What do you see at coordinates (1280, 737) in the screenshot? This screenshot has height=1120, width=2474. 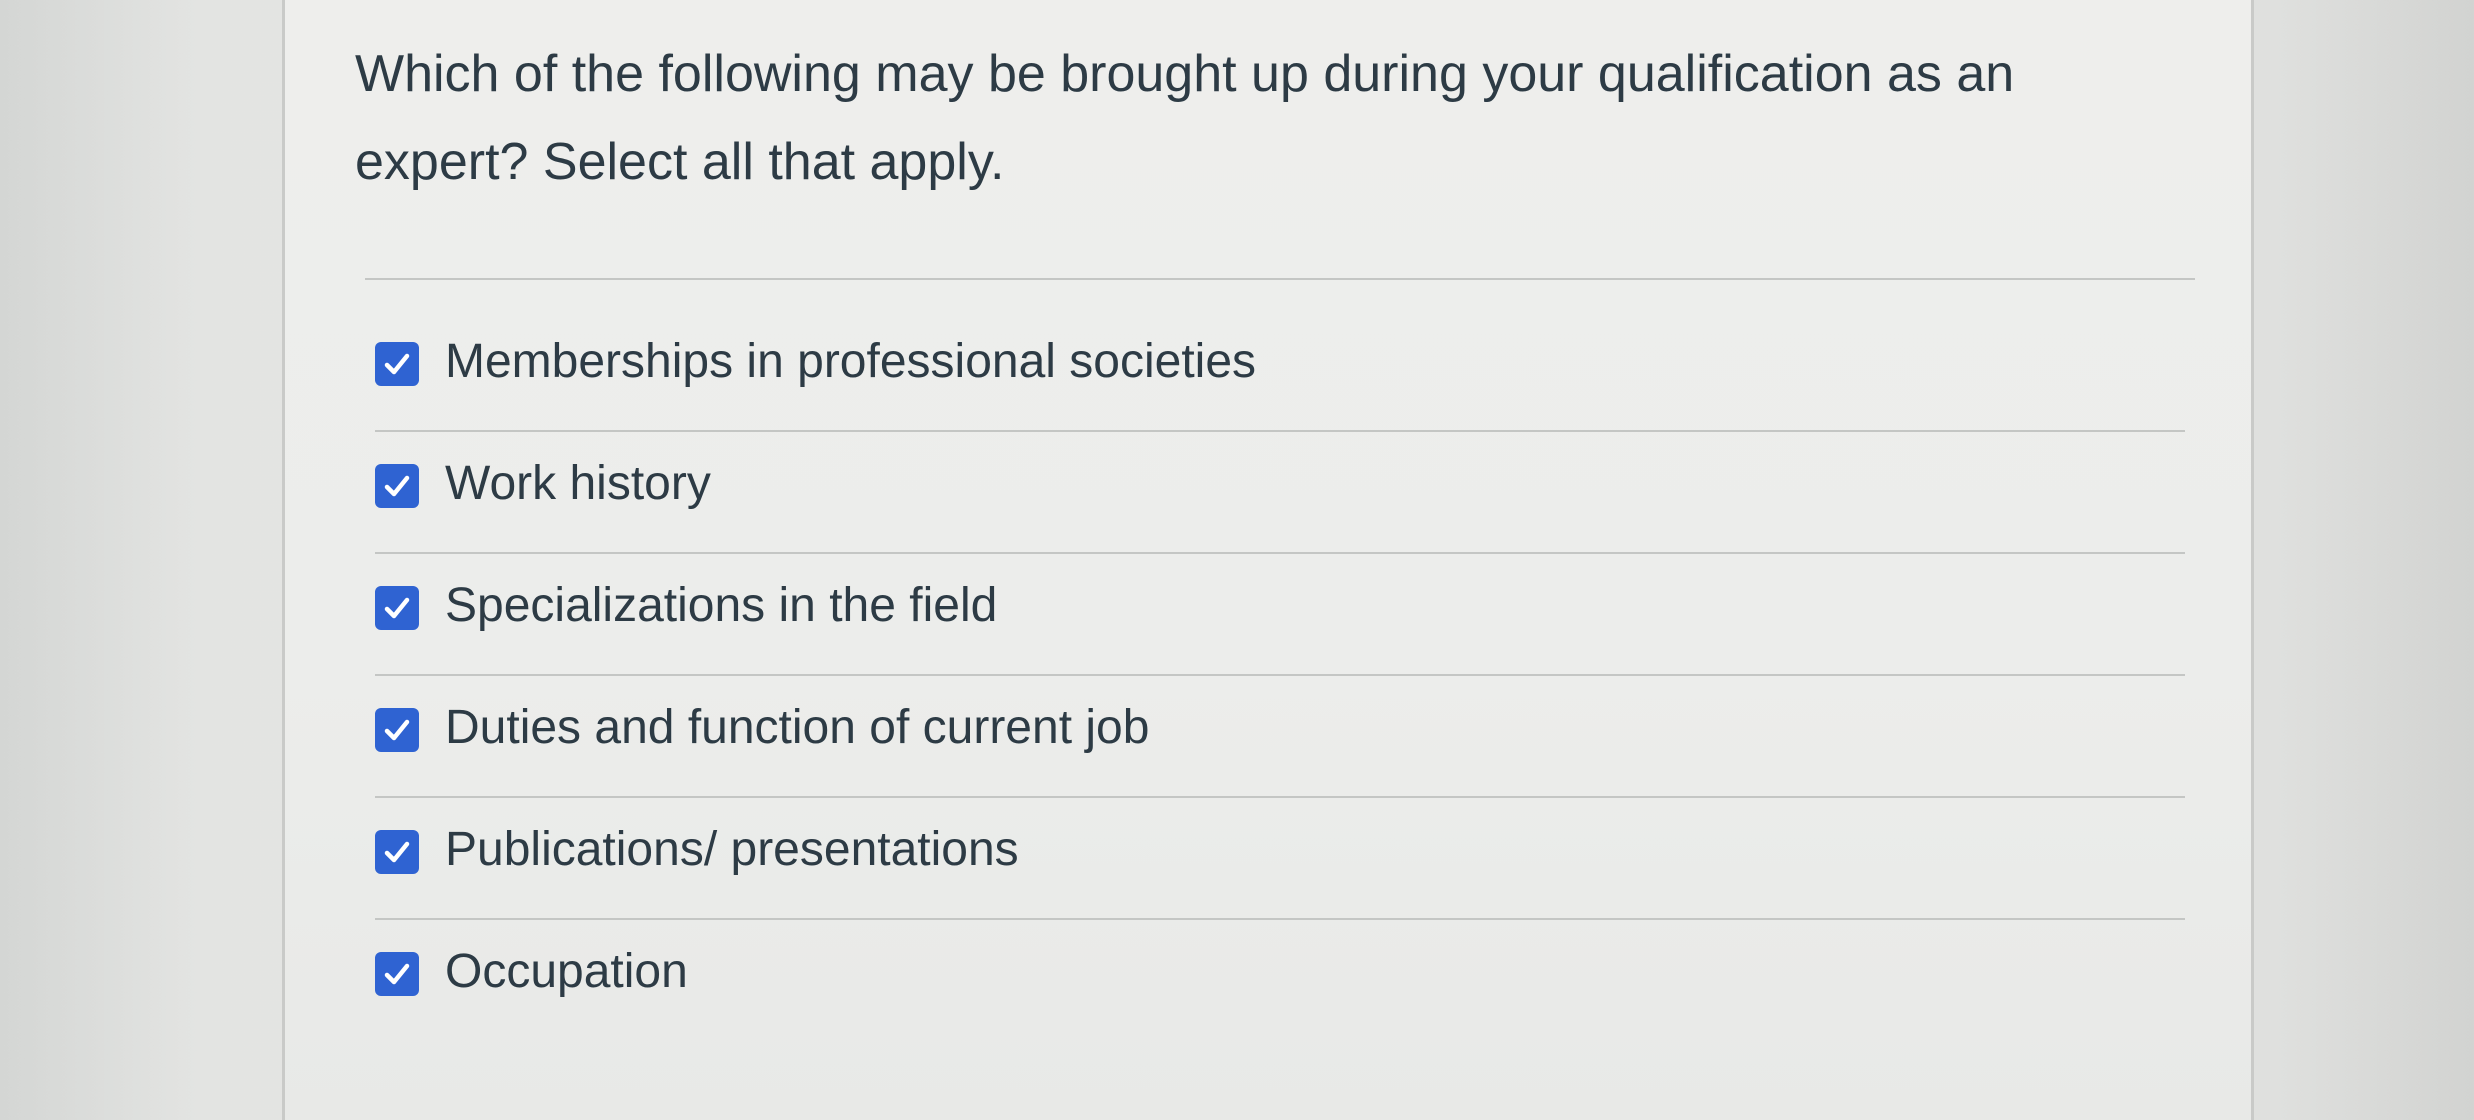 I see `answer-option-duties: Duties and function of current job` at bounding box center [1280, 737].